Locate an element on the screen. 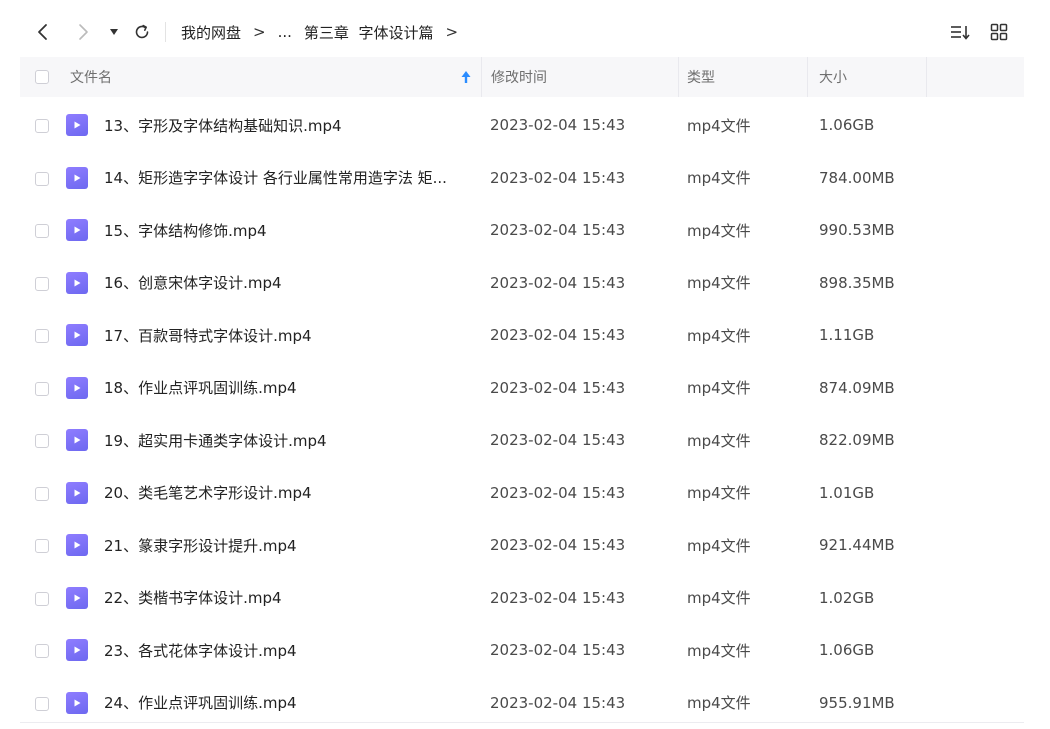  list-bottom-border is located at coordinates (522, 722).